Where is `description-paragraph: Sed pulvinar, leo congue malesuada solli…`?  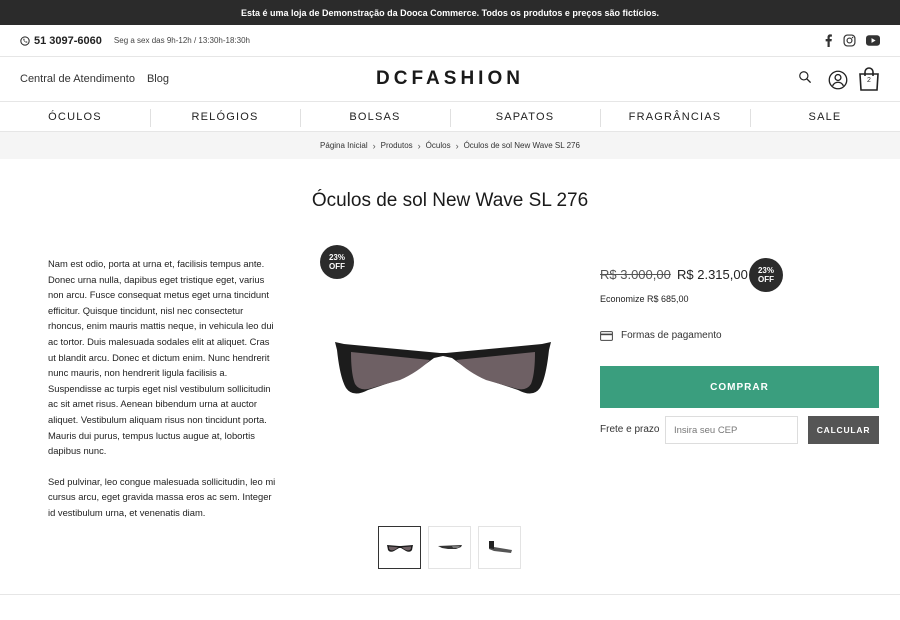 description-paragraph: Sed pulvinar, leo congue malesuada solli… is located at coordinates (162, 496).